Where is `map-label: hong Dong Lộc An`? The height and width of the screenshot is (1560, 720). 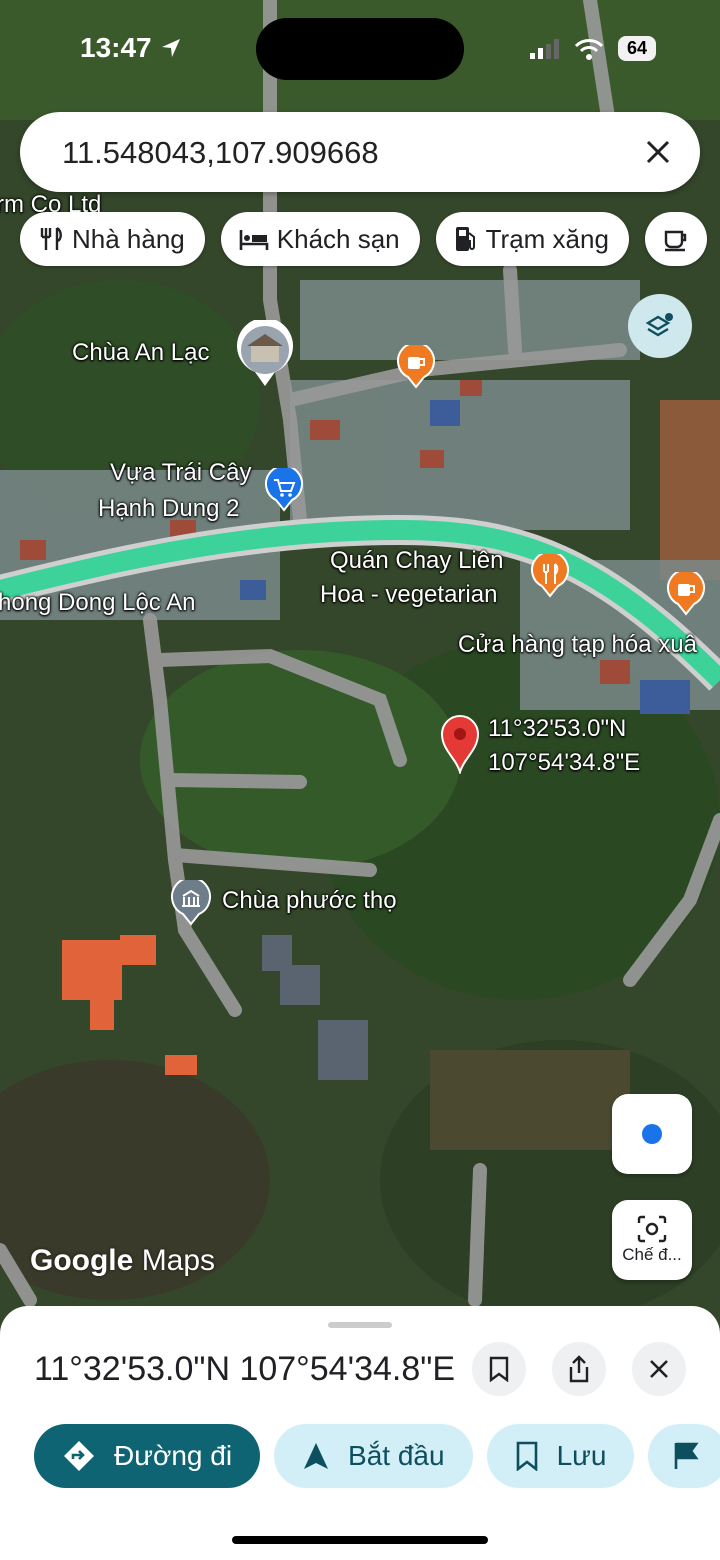 map-label: hong Dong Lộc An is located at coordinates (98, 603).